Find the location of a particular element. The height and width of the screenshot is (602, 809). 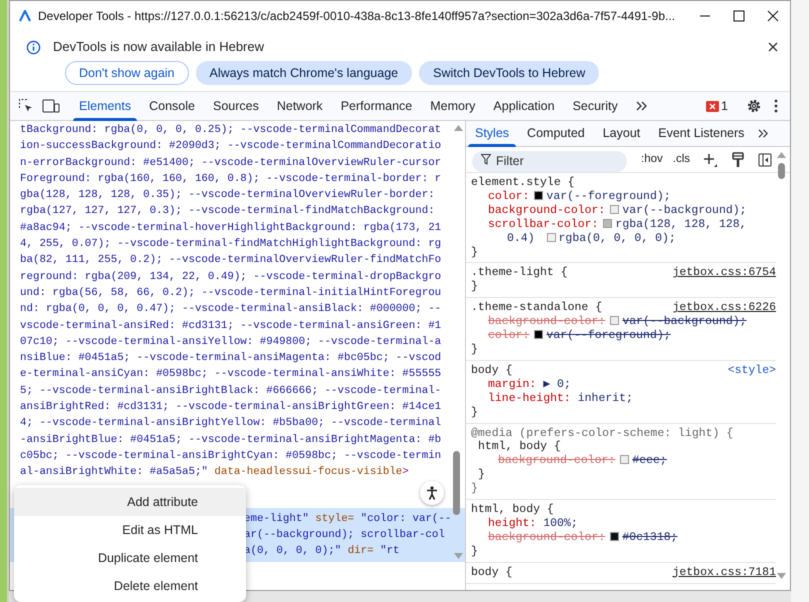

error-icon is located at coordinates (713, 106).